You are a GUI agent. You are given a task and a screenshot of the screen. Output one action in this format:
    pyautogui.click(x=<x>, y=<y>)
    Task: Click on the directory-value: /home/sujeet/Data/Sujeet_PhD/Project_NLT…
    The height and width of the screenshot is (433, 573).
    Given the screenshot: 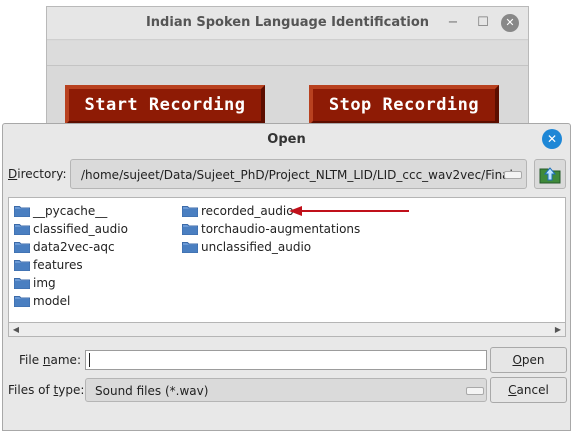 What is the action you would take?
    pyautogui.click(x=297, y=175)
    